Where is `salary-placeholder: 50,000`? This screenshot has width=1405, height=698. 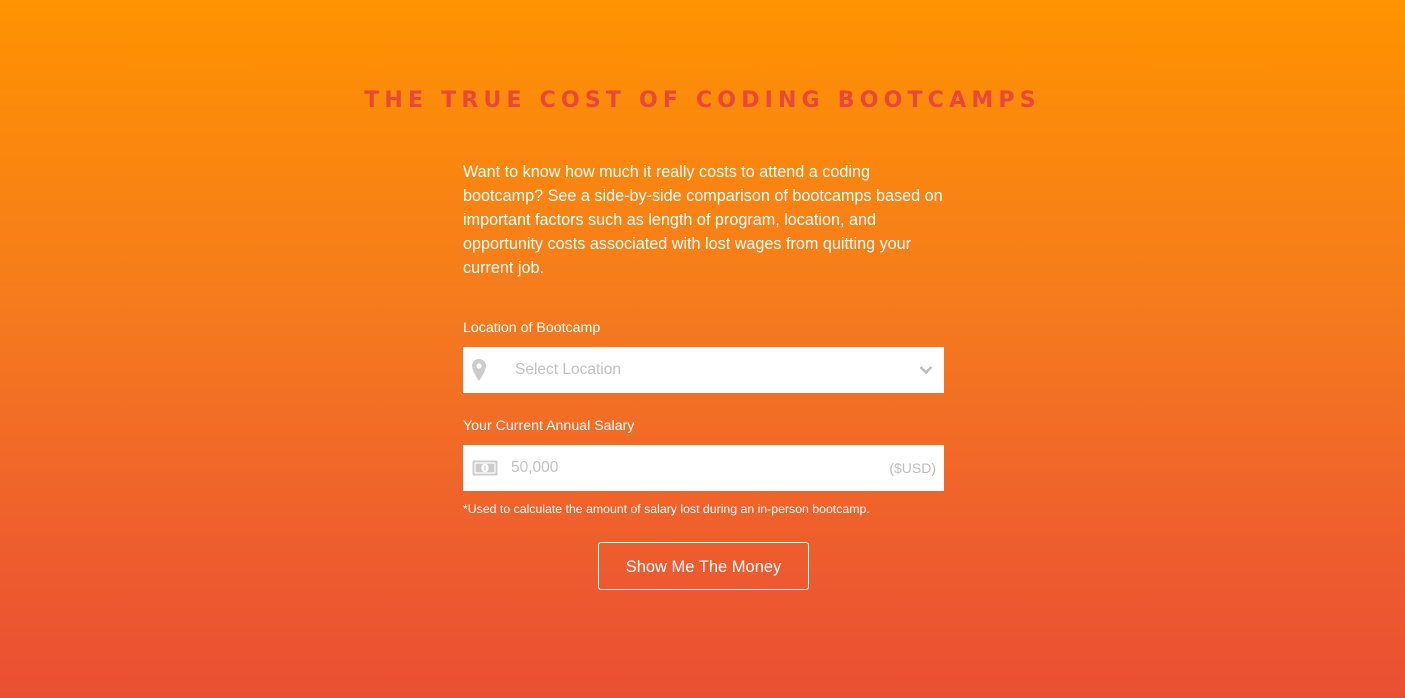
salary-placeholder: 50,000 is located at coordinates (535, 467).